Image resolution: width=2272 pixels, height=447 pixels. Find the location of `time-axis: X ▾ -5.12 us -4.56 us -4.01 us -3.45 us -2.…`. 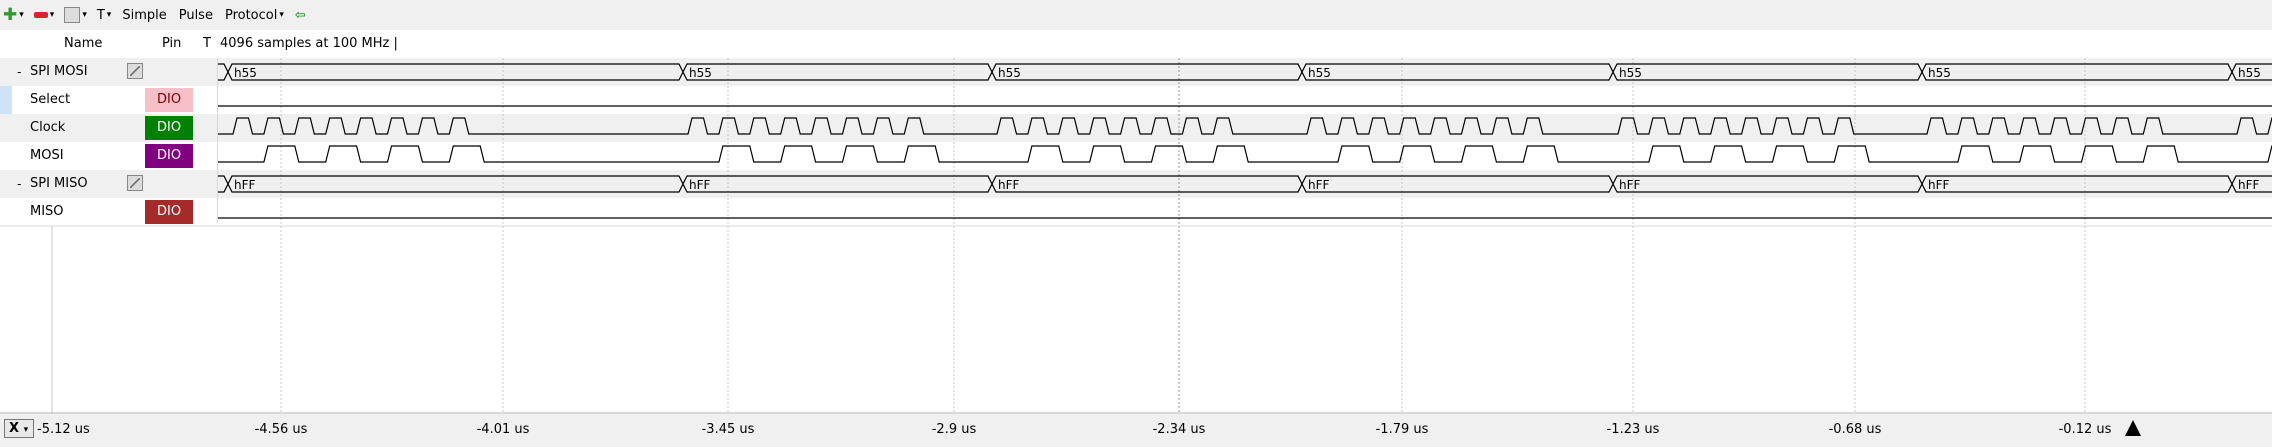

time-axis: X ▾ -5.12 us -4.56 us -4.01 us -3.45 us -2.… is located at coordinates (1136, 430).